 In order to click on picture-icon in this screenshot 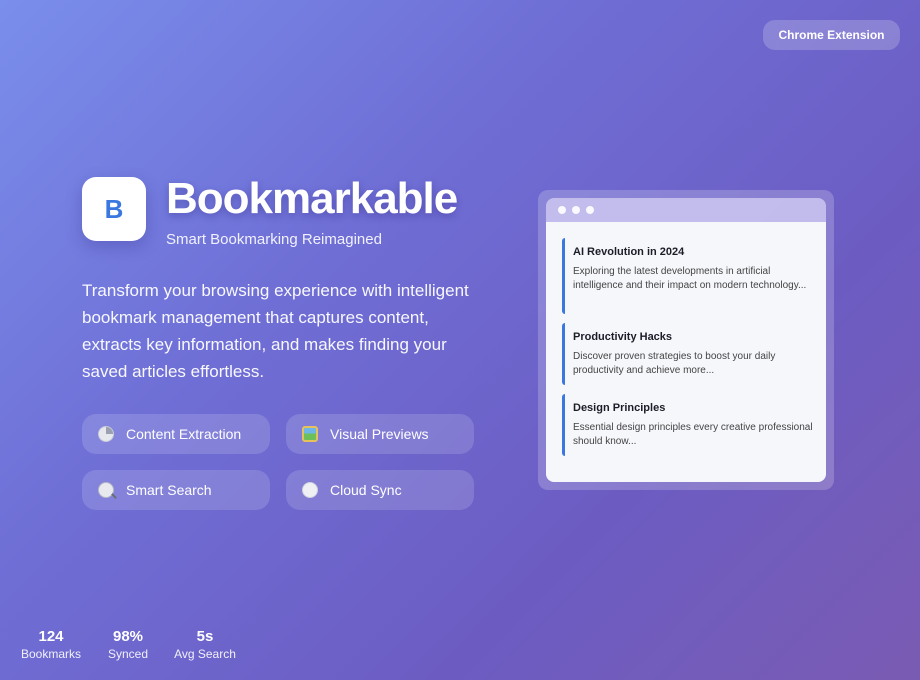, I will do `click(310, 434)`.